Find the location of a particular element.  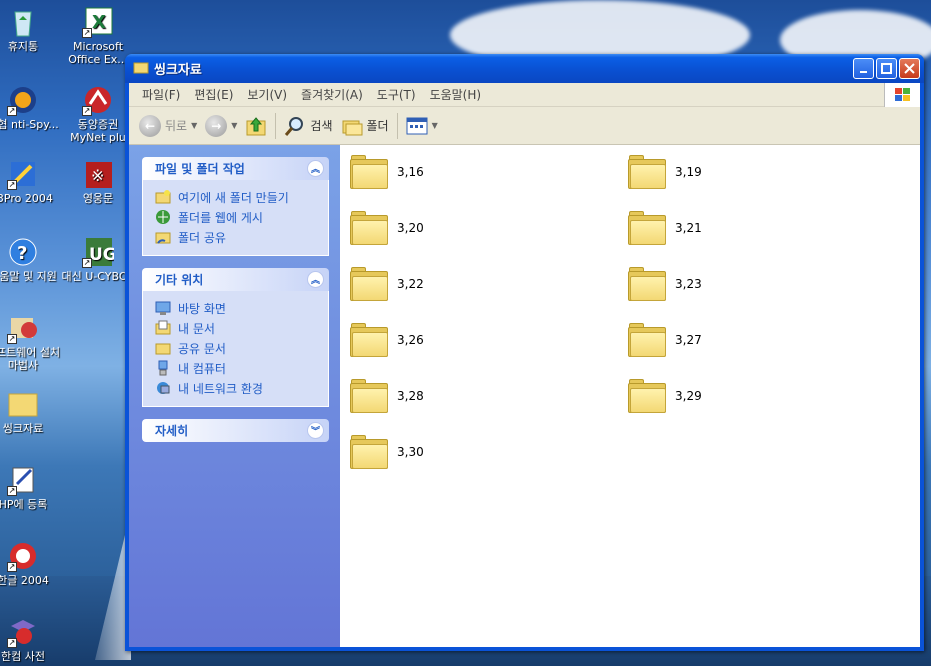

menu-bar: 파일(F) 편집(E) 보기(V) 즐겨찾기(A) 도구(T) 도움말(H) is located at coordinates (524, 95).